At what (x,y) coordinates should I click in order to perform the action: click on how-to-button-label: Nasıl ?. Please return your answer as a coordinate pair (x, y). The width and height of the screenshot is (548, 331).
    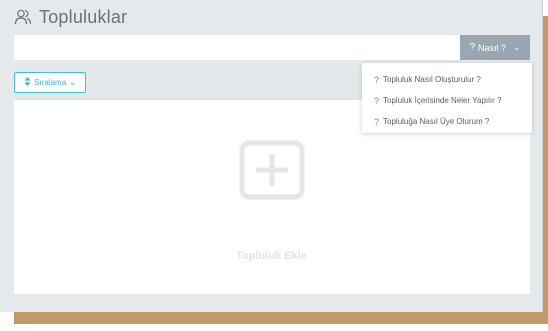
    Looking at the image, I should click on (492, 47).